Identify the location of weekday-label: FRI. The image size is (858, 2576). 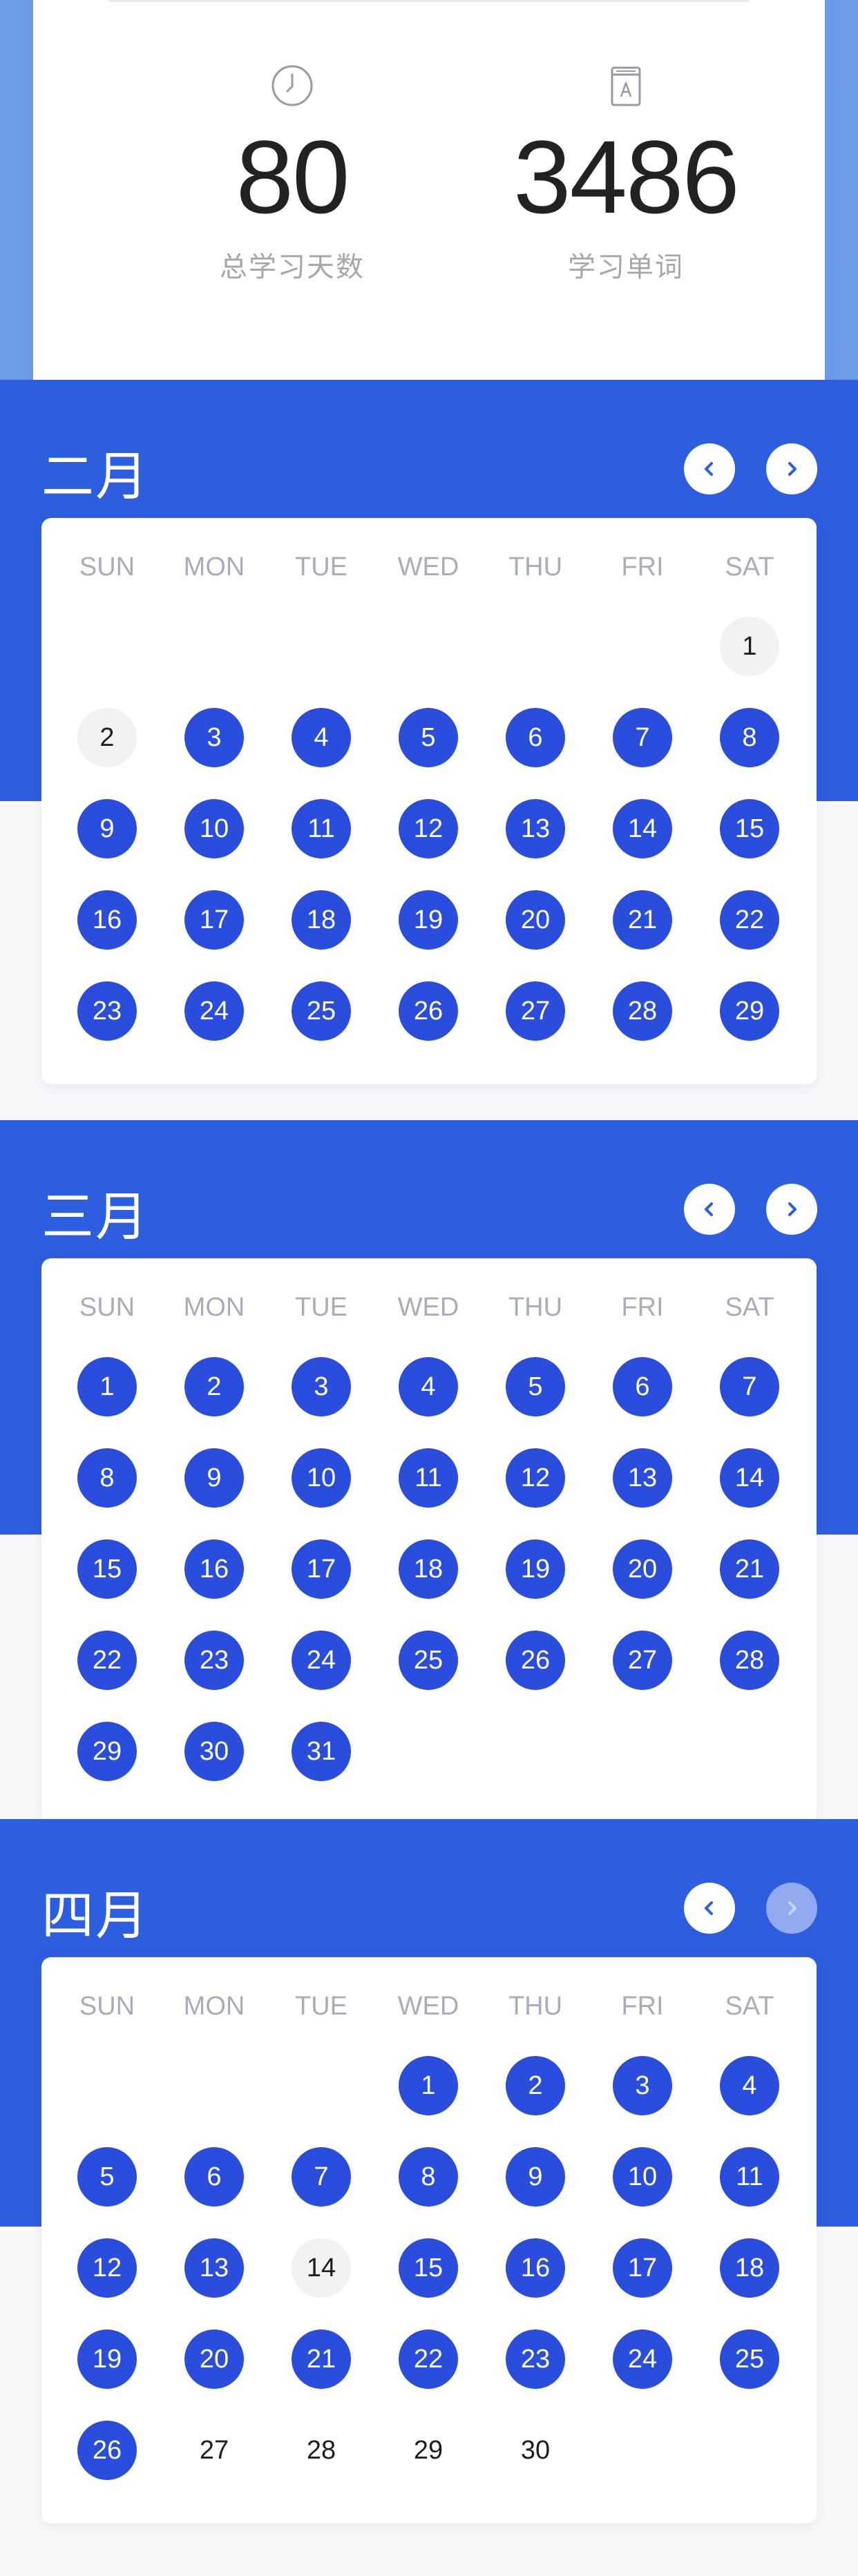
(642, 566).